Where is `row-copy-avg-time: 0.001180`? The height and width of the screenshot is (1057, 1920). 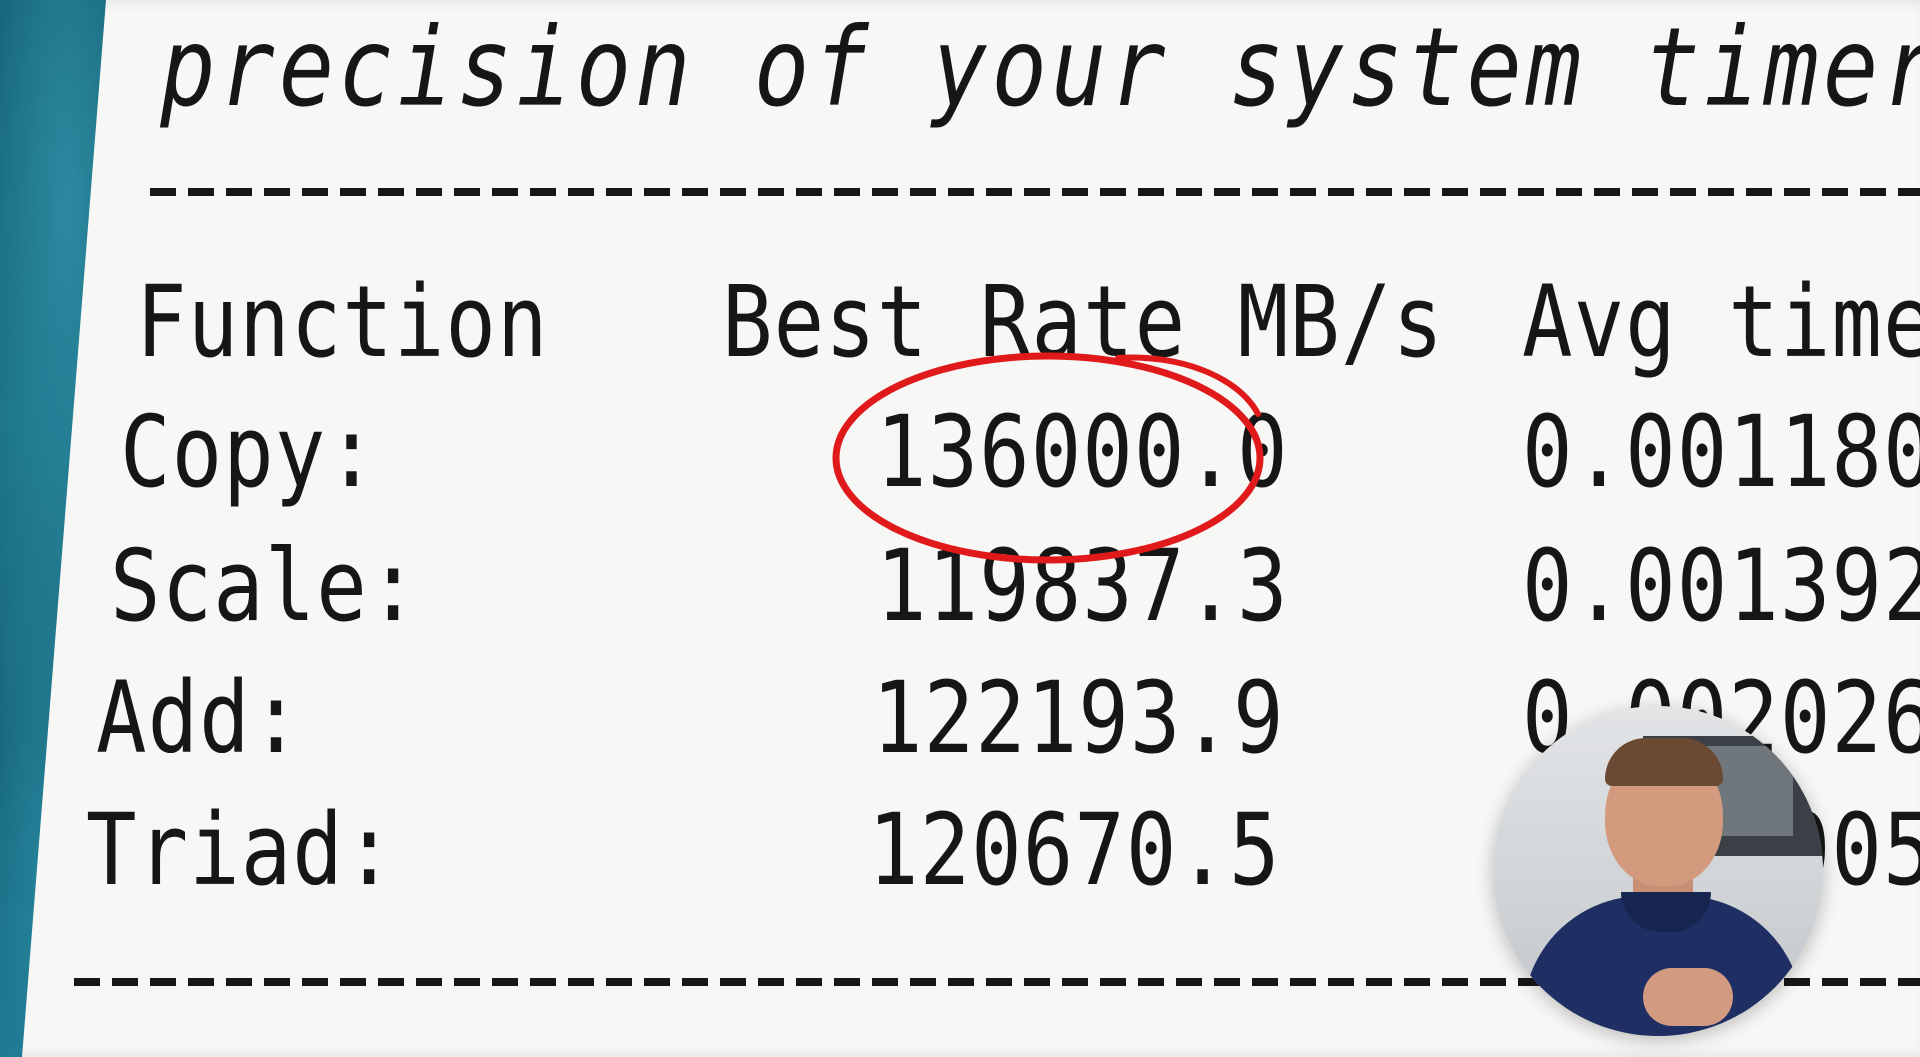
row-copy-avg-time: 0.001180 is located at coordinates (1721, 451).